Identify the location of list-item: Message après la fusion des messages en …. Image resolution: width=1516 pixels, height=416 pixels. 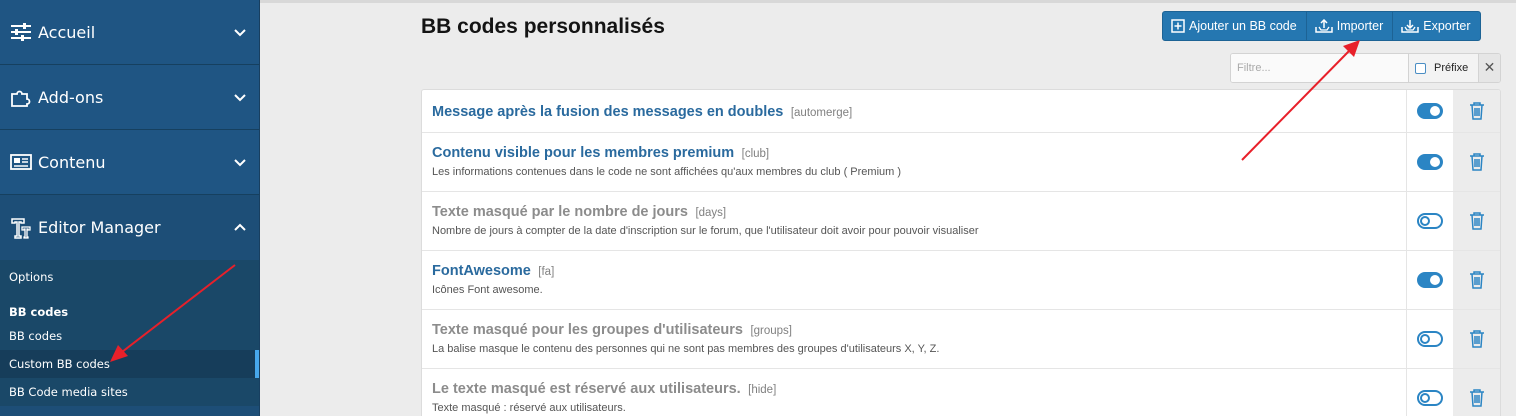
(961, 111).